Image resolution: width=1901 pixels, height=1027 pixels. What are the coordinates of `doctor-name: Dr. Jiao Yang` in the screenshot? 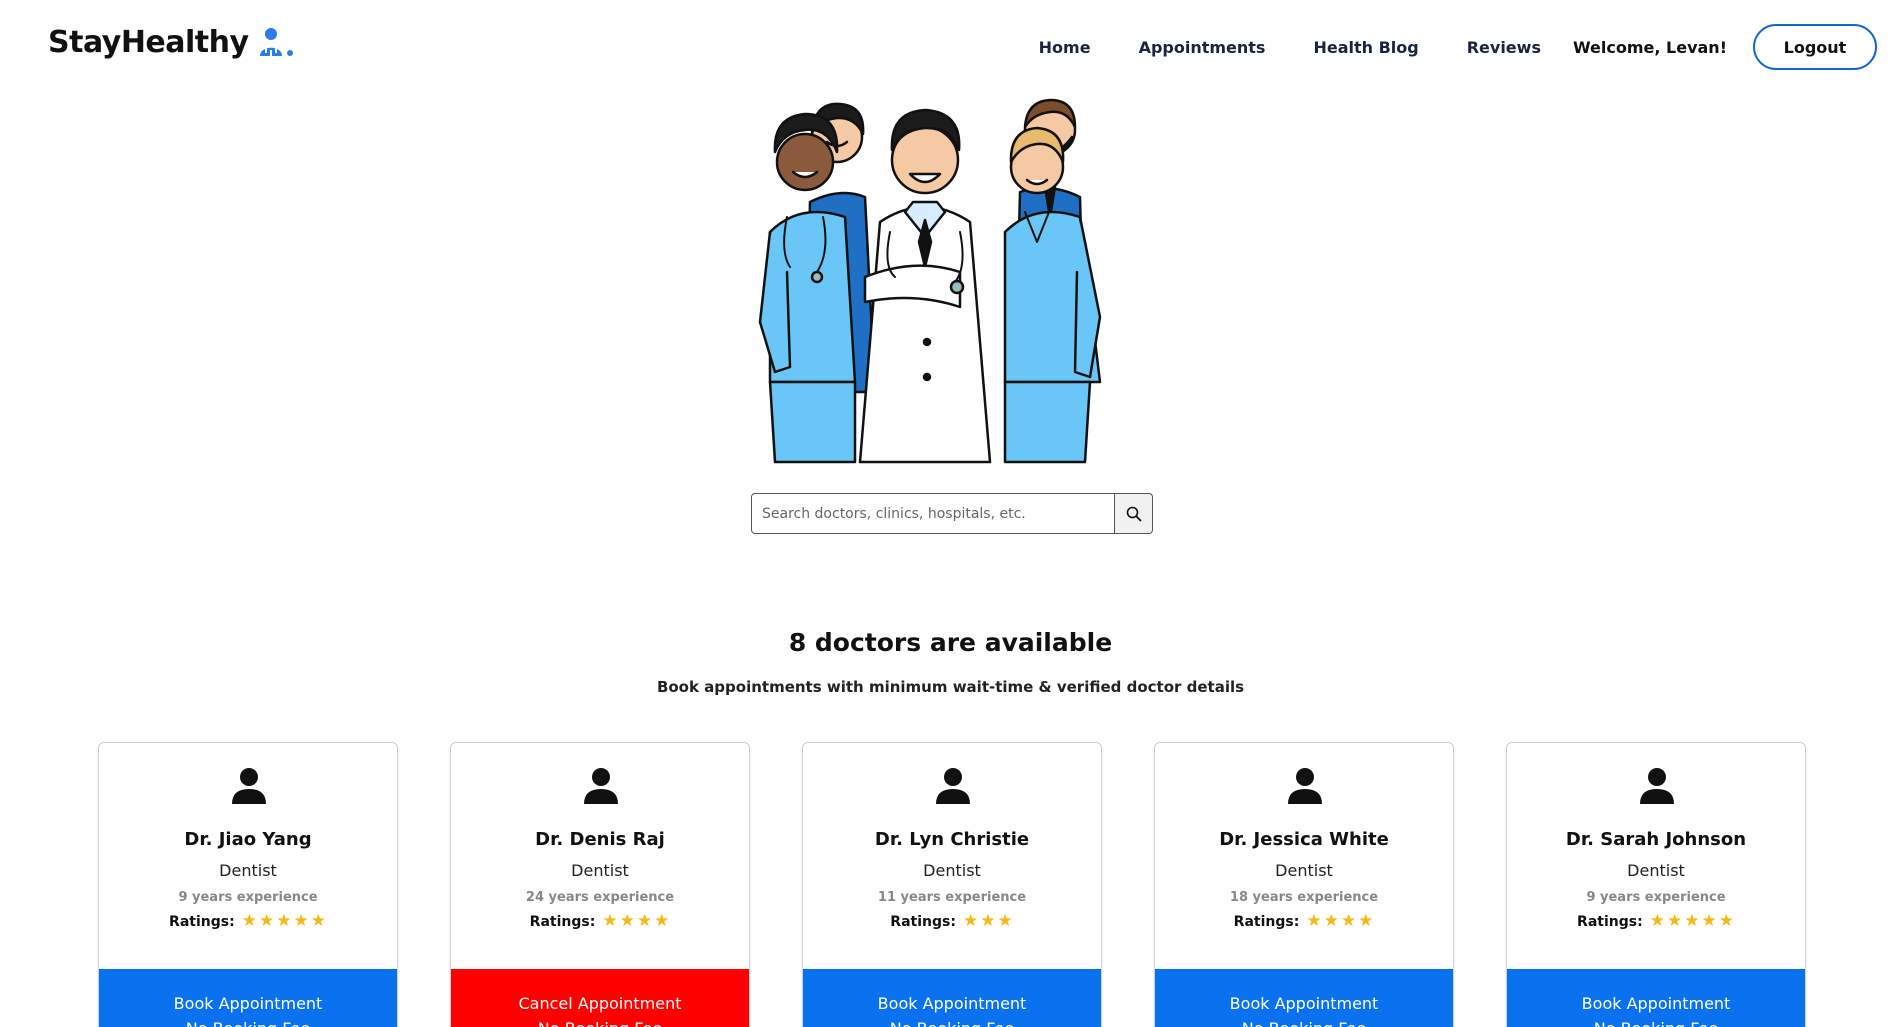 It's located at (248, 839).